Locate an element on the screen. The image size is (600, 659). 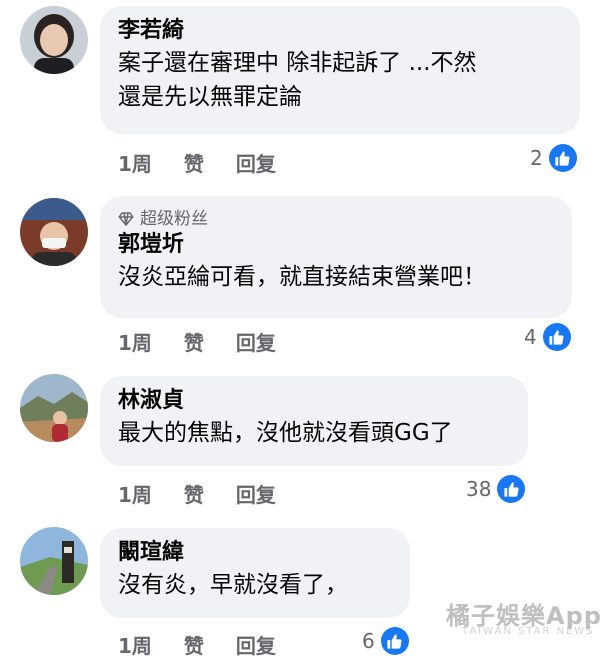
comment-text-line: 沒有炎，早就沒看了， is located at coordinates (233, 585).